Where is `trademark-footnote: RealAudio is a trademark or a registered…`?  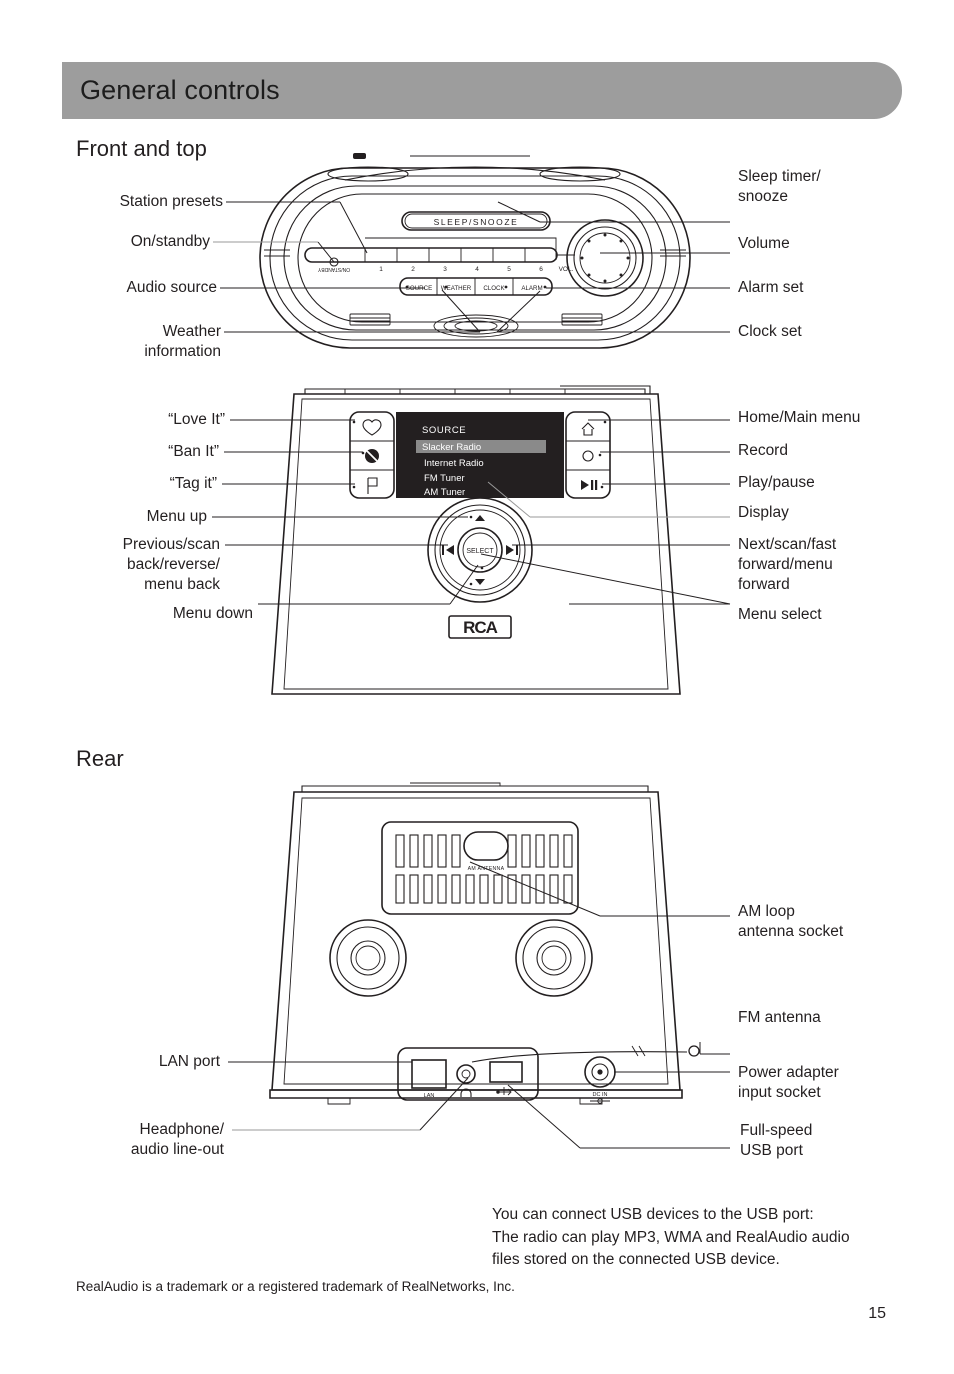
trademark-footnote: RealAudio is a trademark or a registered… is located at coordinates (295, 1286).